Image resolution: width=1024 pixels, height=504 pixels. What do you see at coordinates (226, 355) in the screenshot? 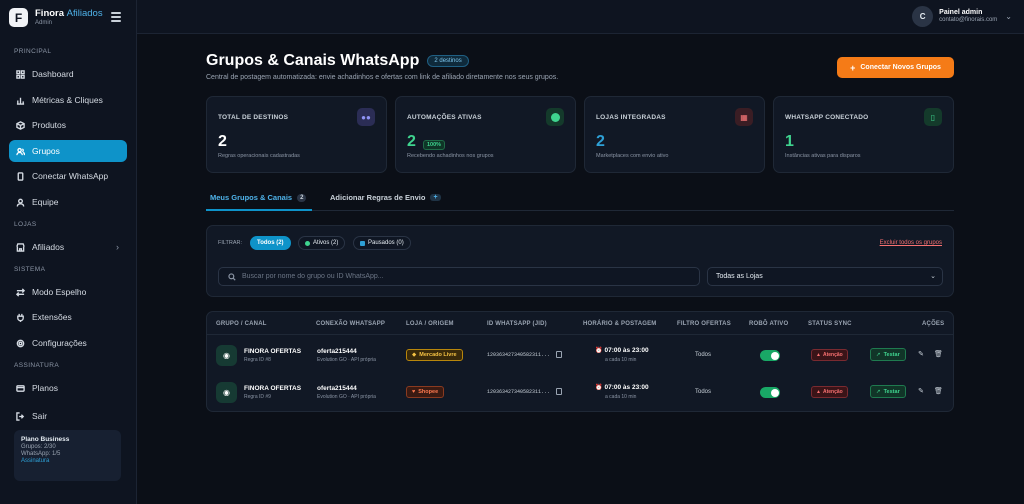
I see `chat-icon: ◉` at bounding box center [226, 355].